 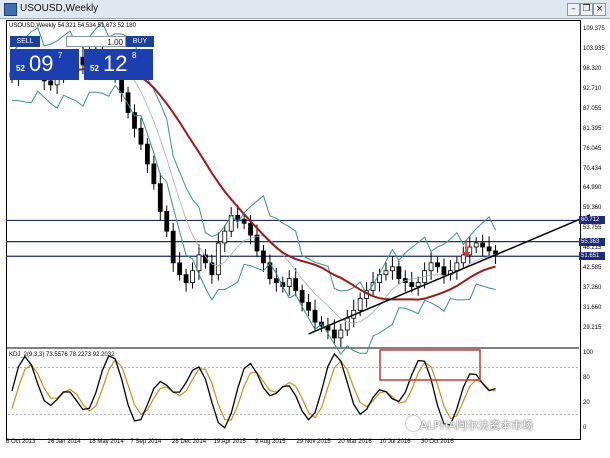 What do you see at coordinates (413, 423) in the screenshot?
I see `watermark-logo-icon` at bounding box center [413, 423].